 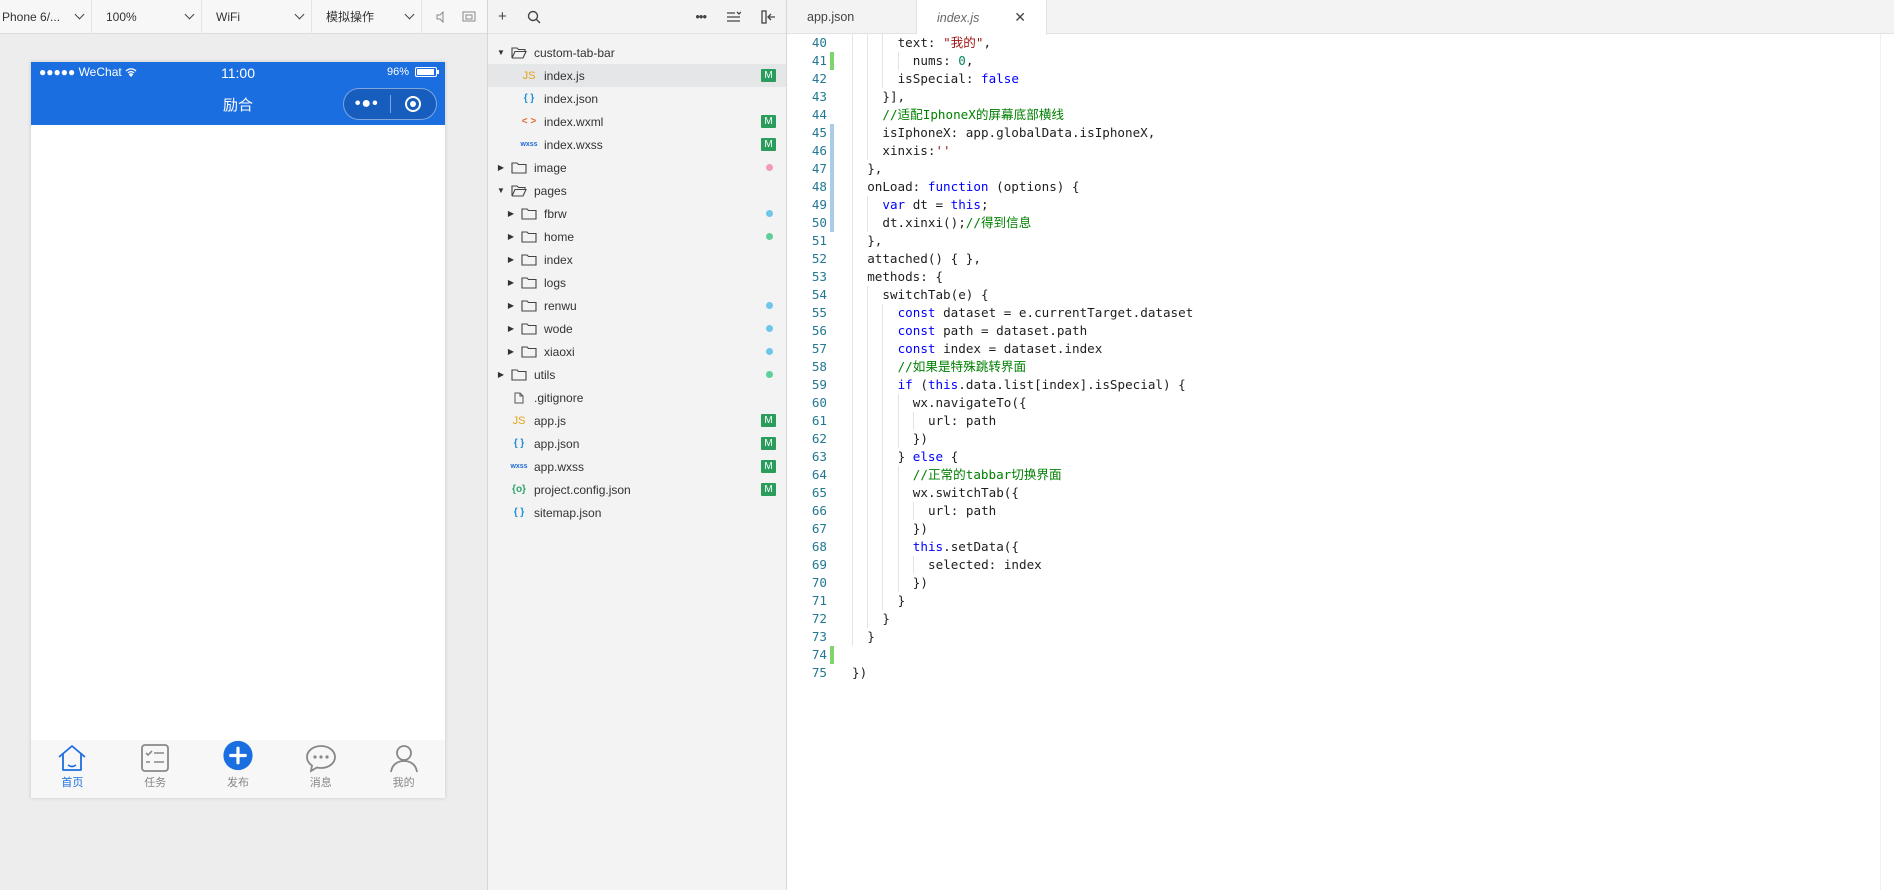 I want to click on search-icon, so click(x=534, y=17).